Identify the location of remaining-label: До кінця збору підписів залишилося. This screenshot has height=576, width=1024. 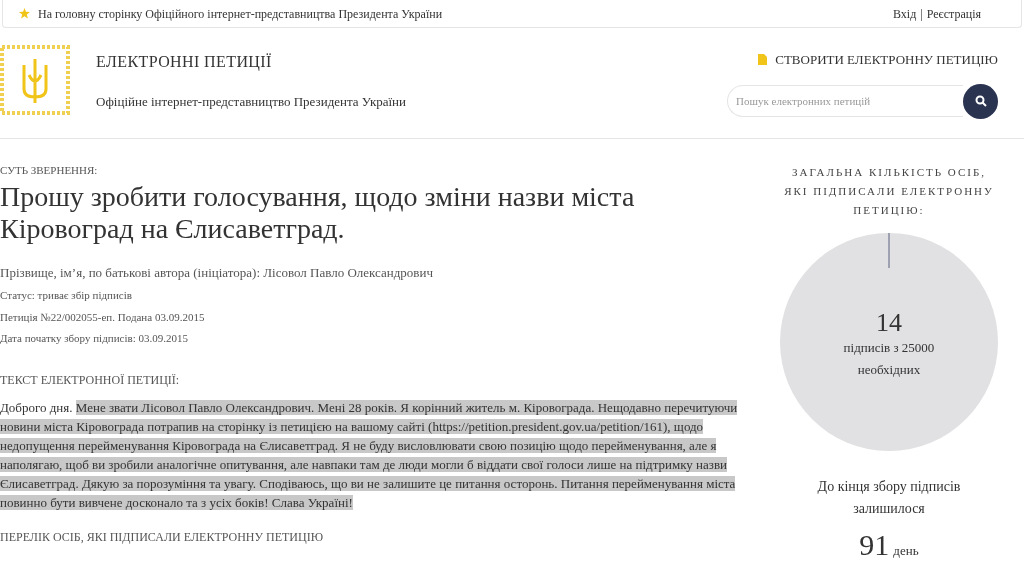
(889, 498).